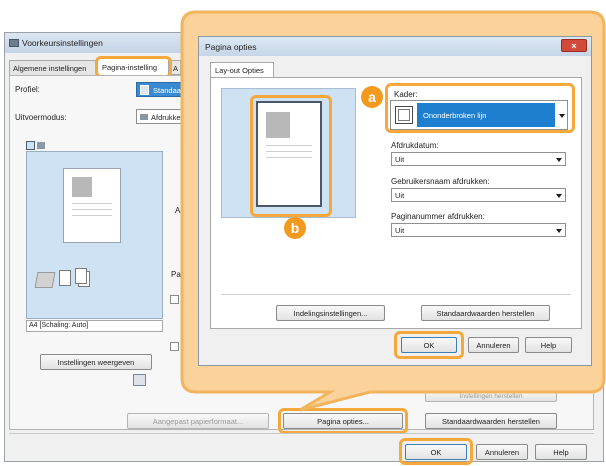  I want to click on print-page-numbers-select: Uit, so click(478, 230).